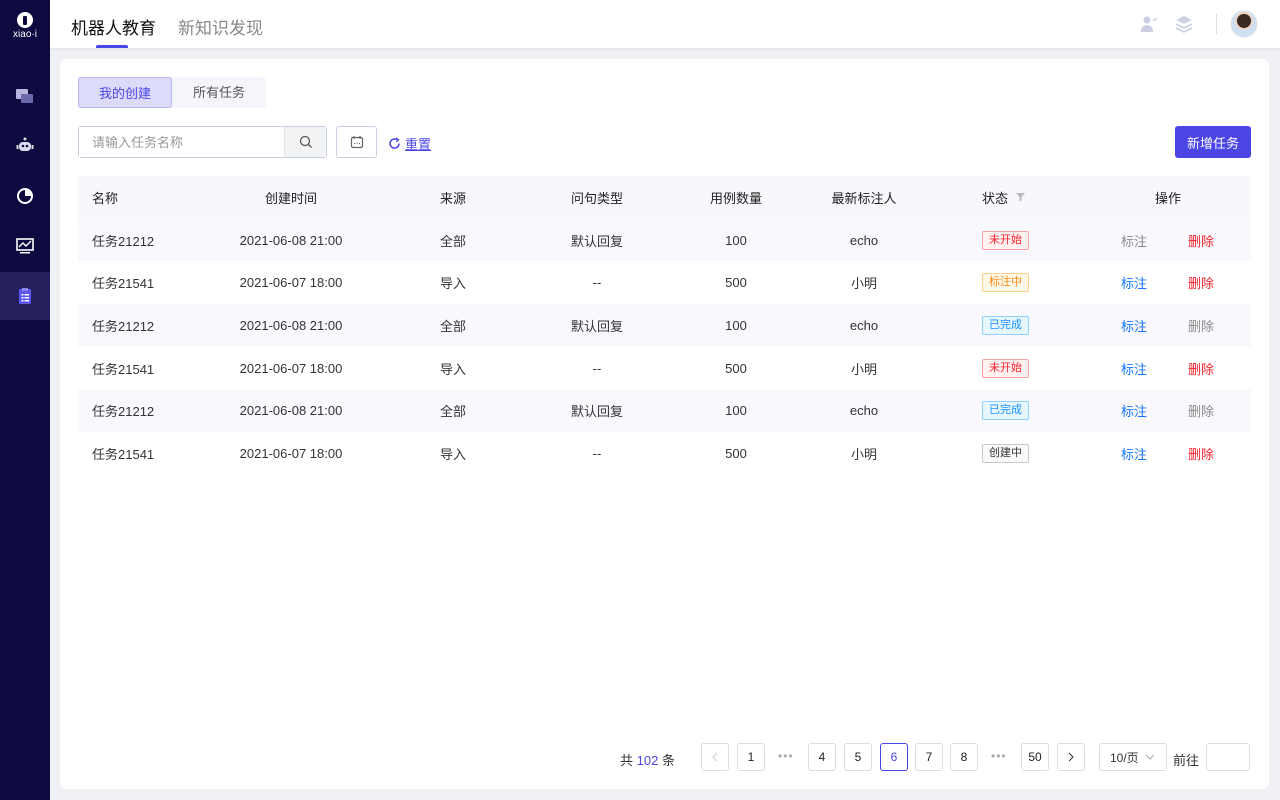 The height and width of the screenshot is (800, 1280). What do you see at coordinates (664, 757) in the screenshot?
I see `pagination: 共 102 条 1 ••• 4 5 6 7 8 ••• 50 10/页 前往` at bounding box center [664, 757].